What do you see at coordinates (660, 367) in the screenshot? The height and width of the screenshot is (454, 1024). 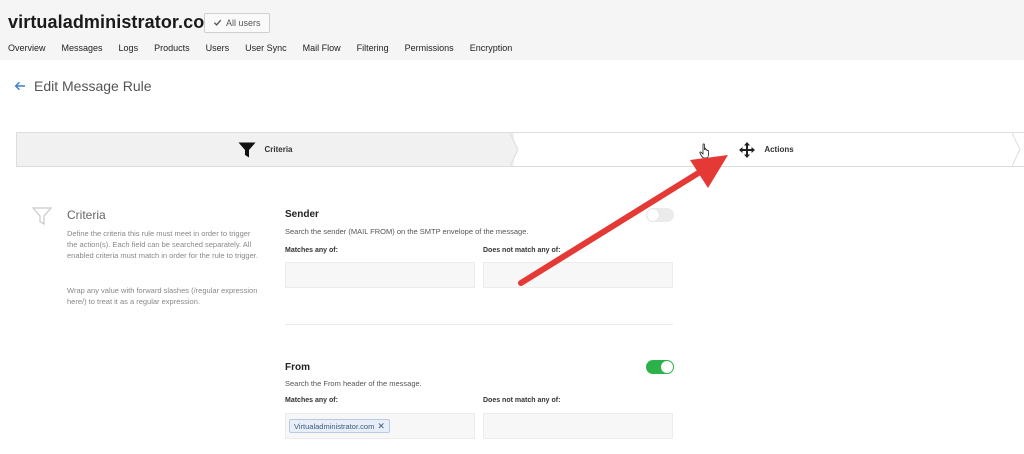 I see `from-toggle` at bounding box center [660, 367].